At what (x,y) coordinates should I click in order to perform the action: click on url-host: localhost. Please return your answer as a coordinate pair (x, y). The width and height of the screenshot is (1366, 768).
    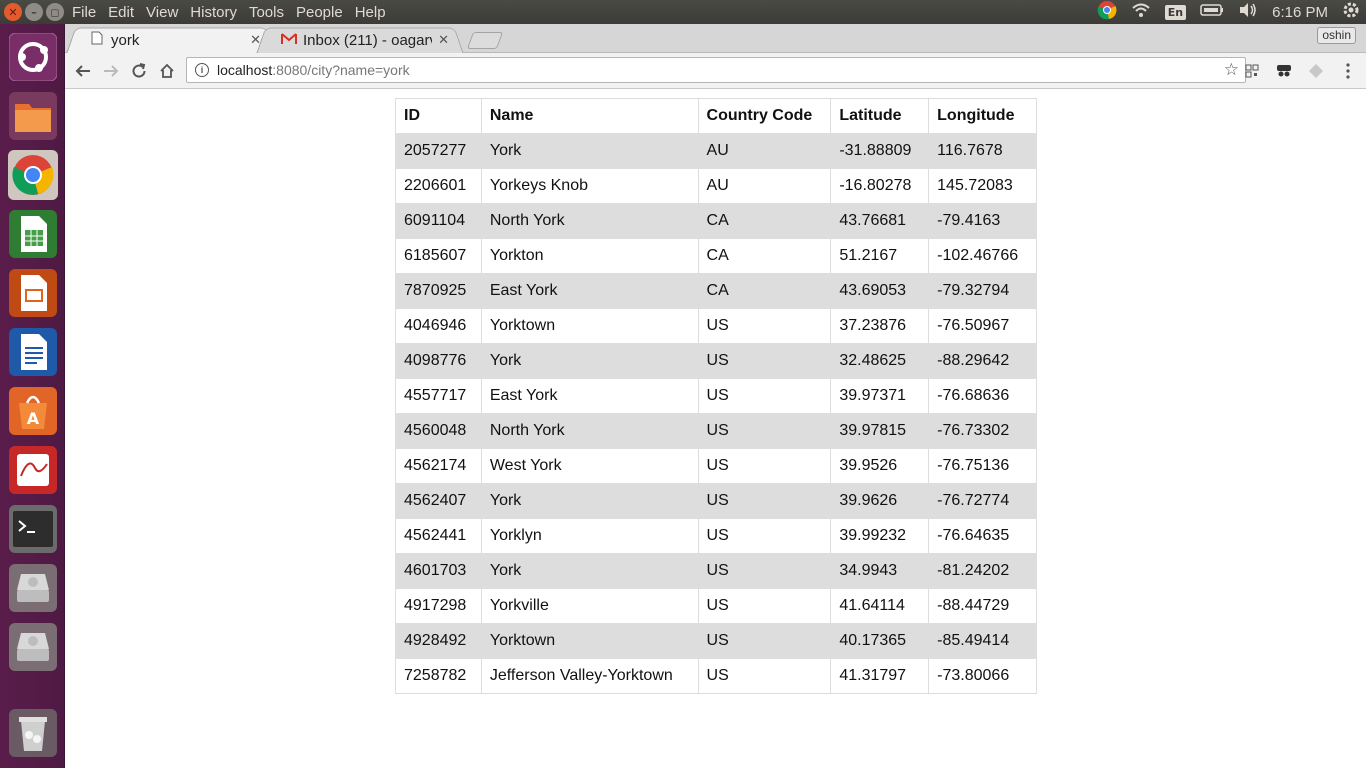
    Looking at the image, I should click on (245, 70).